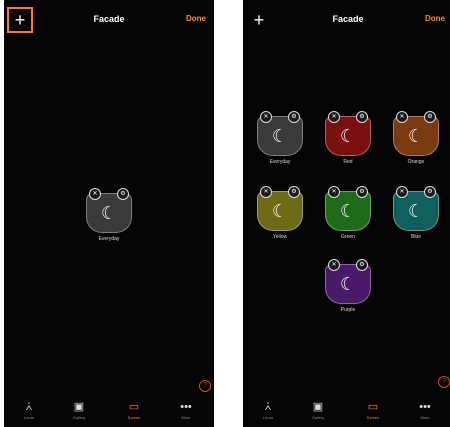 Image resolution: width=450 pixels, height=427 pixels. I want to click on tile-label: Orange, so click(416, 162).